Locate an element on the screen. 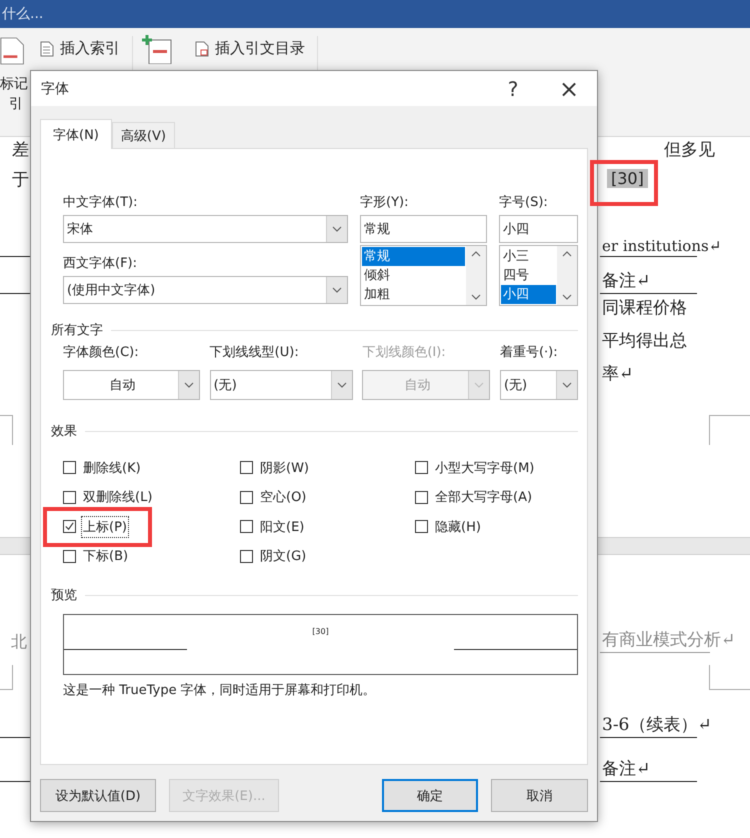 This screenshot has width=750, height=838. ribbon-item: 插入索引 is located at coordinates (84, 48).